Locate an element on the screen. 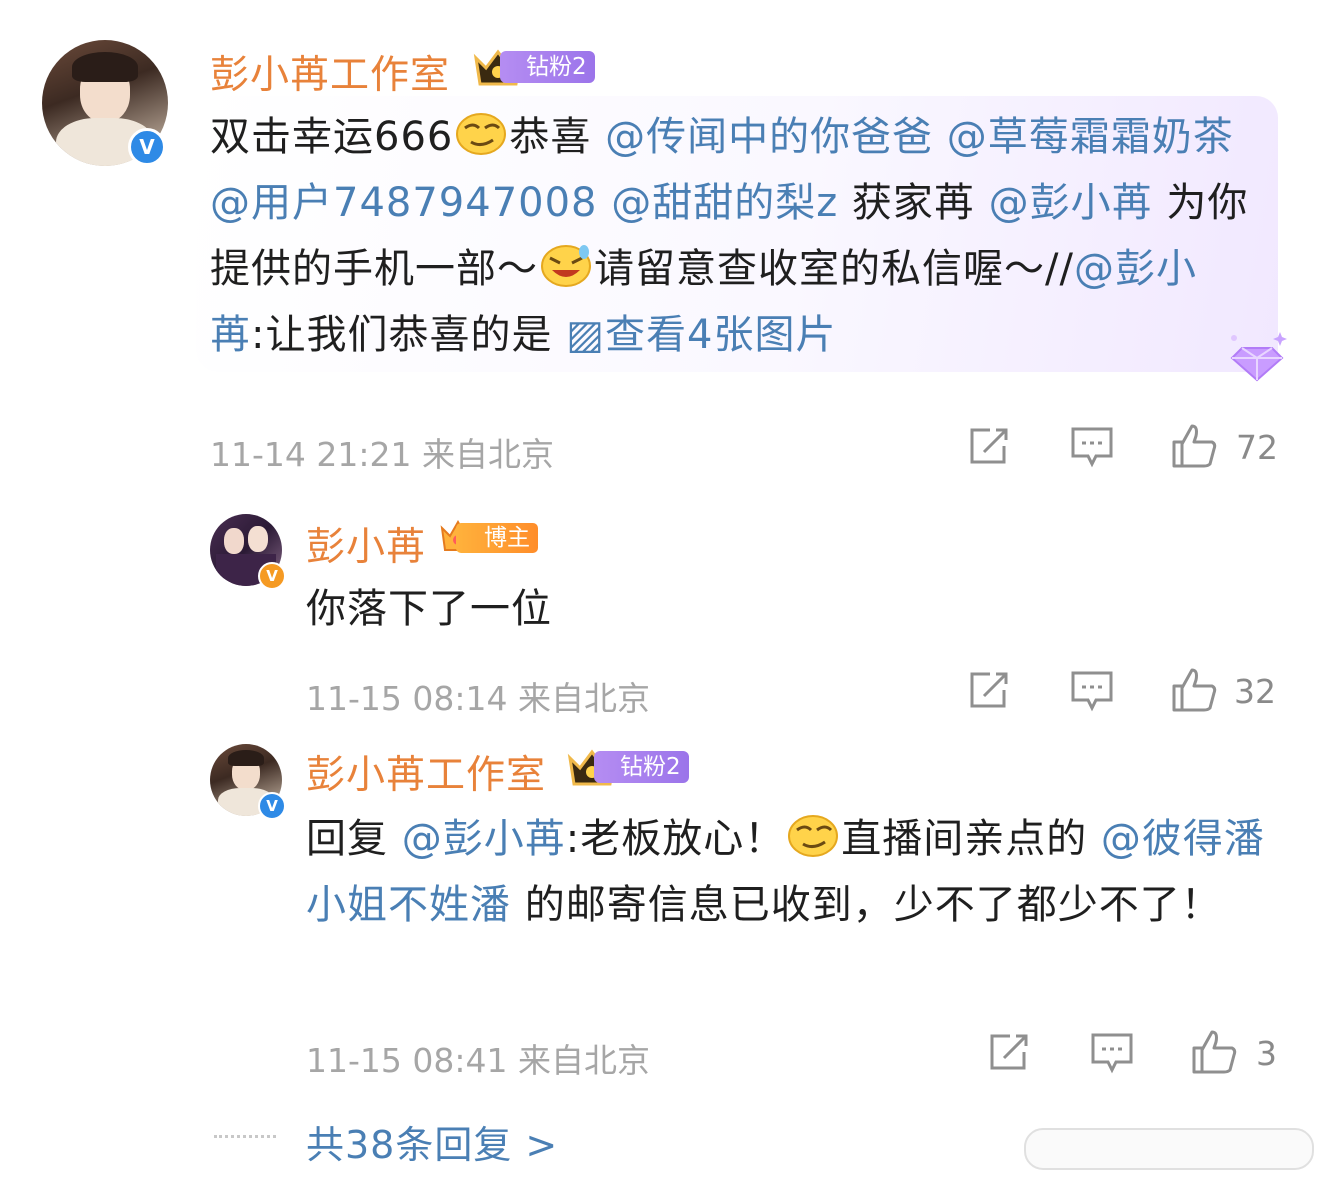 This screenshot has height=1178, width=1320. mention-link: @用户7487947008 is located at coordinates (404, 203).